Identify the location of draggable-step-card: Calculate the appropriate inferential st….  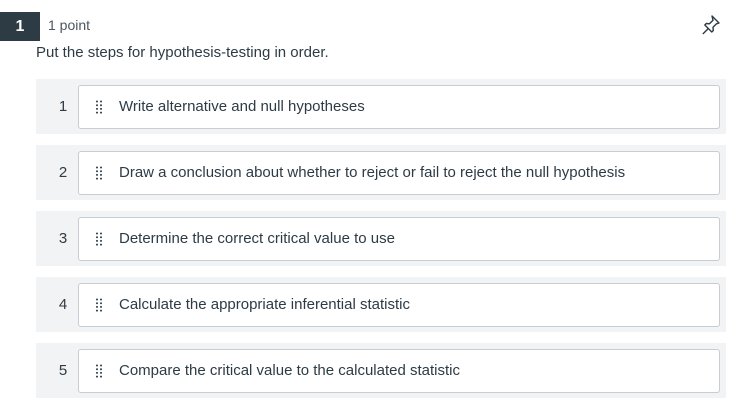
(399, 304).